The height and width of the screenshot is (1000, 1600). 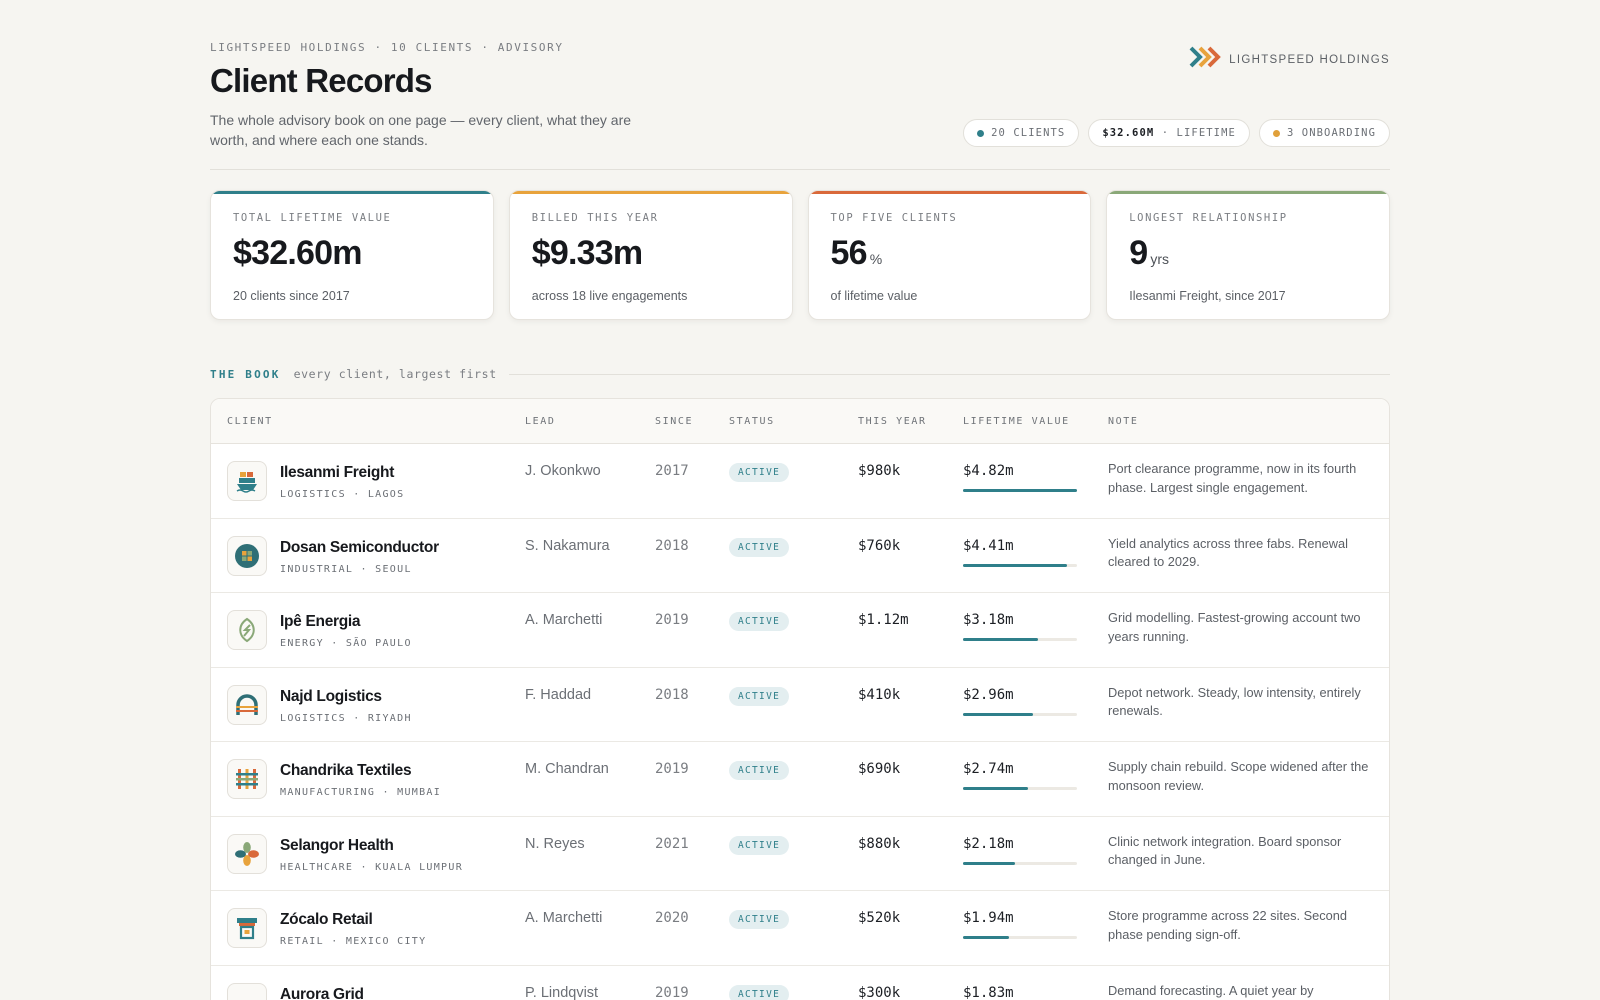 I want to click on column-header-lifetime-value: LIFETIME VALUE, so click(x=1016, y=421).